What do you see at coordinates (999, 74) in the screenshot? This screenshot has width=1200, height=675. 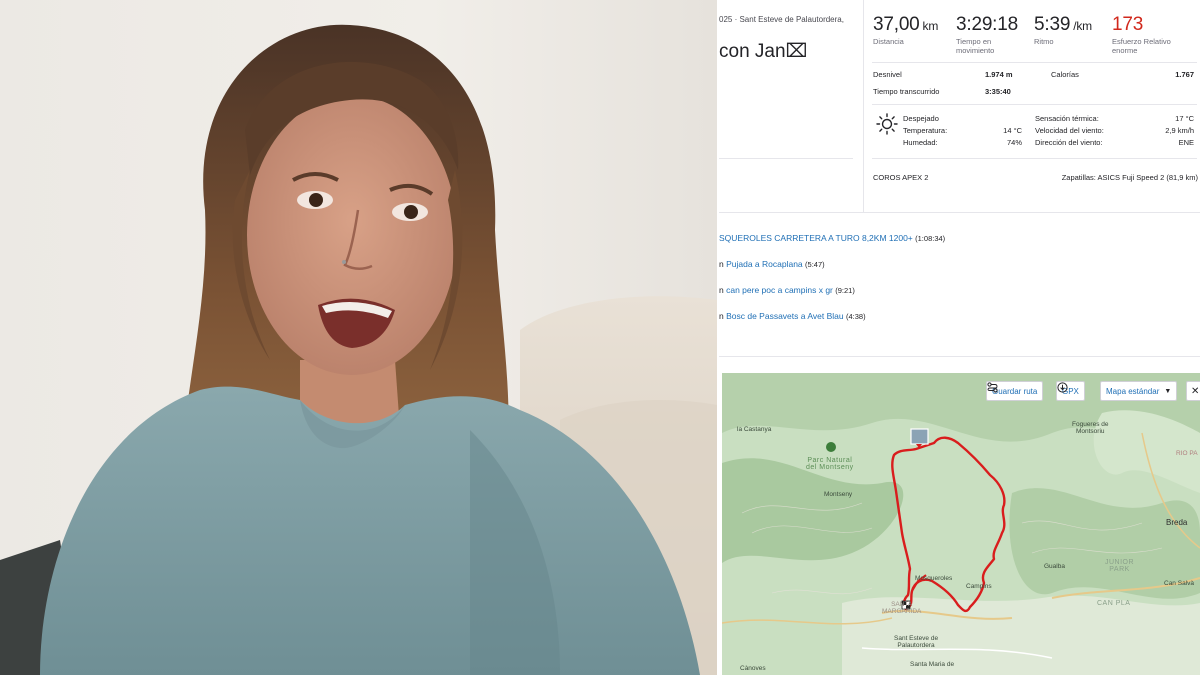 I see `elevation-value: 1.974 m` at bounding box center [999, 74].